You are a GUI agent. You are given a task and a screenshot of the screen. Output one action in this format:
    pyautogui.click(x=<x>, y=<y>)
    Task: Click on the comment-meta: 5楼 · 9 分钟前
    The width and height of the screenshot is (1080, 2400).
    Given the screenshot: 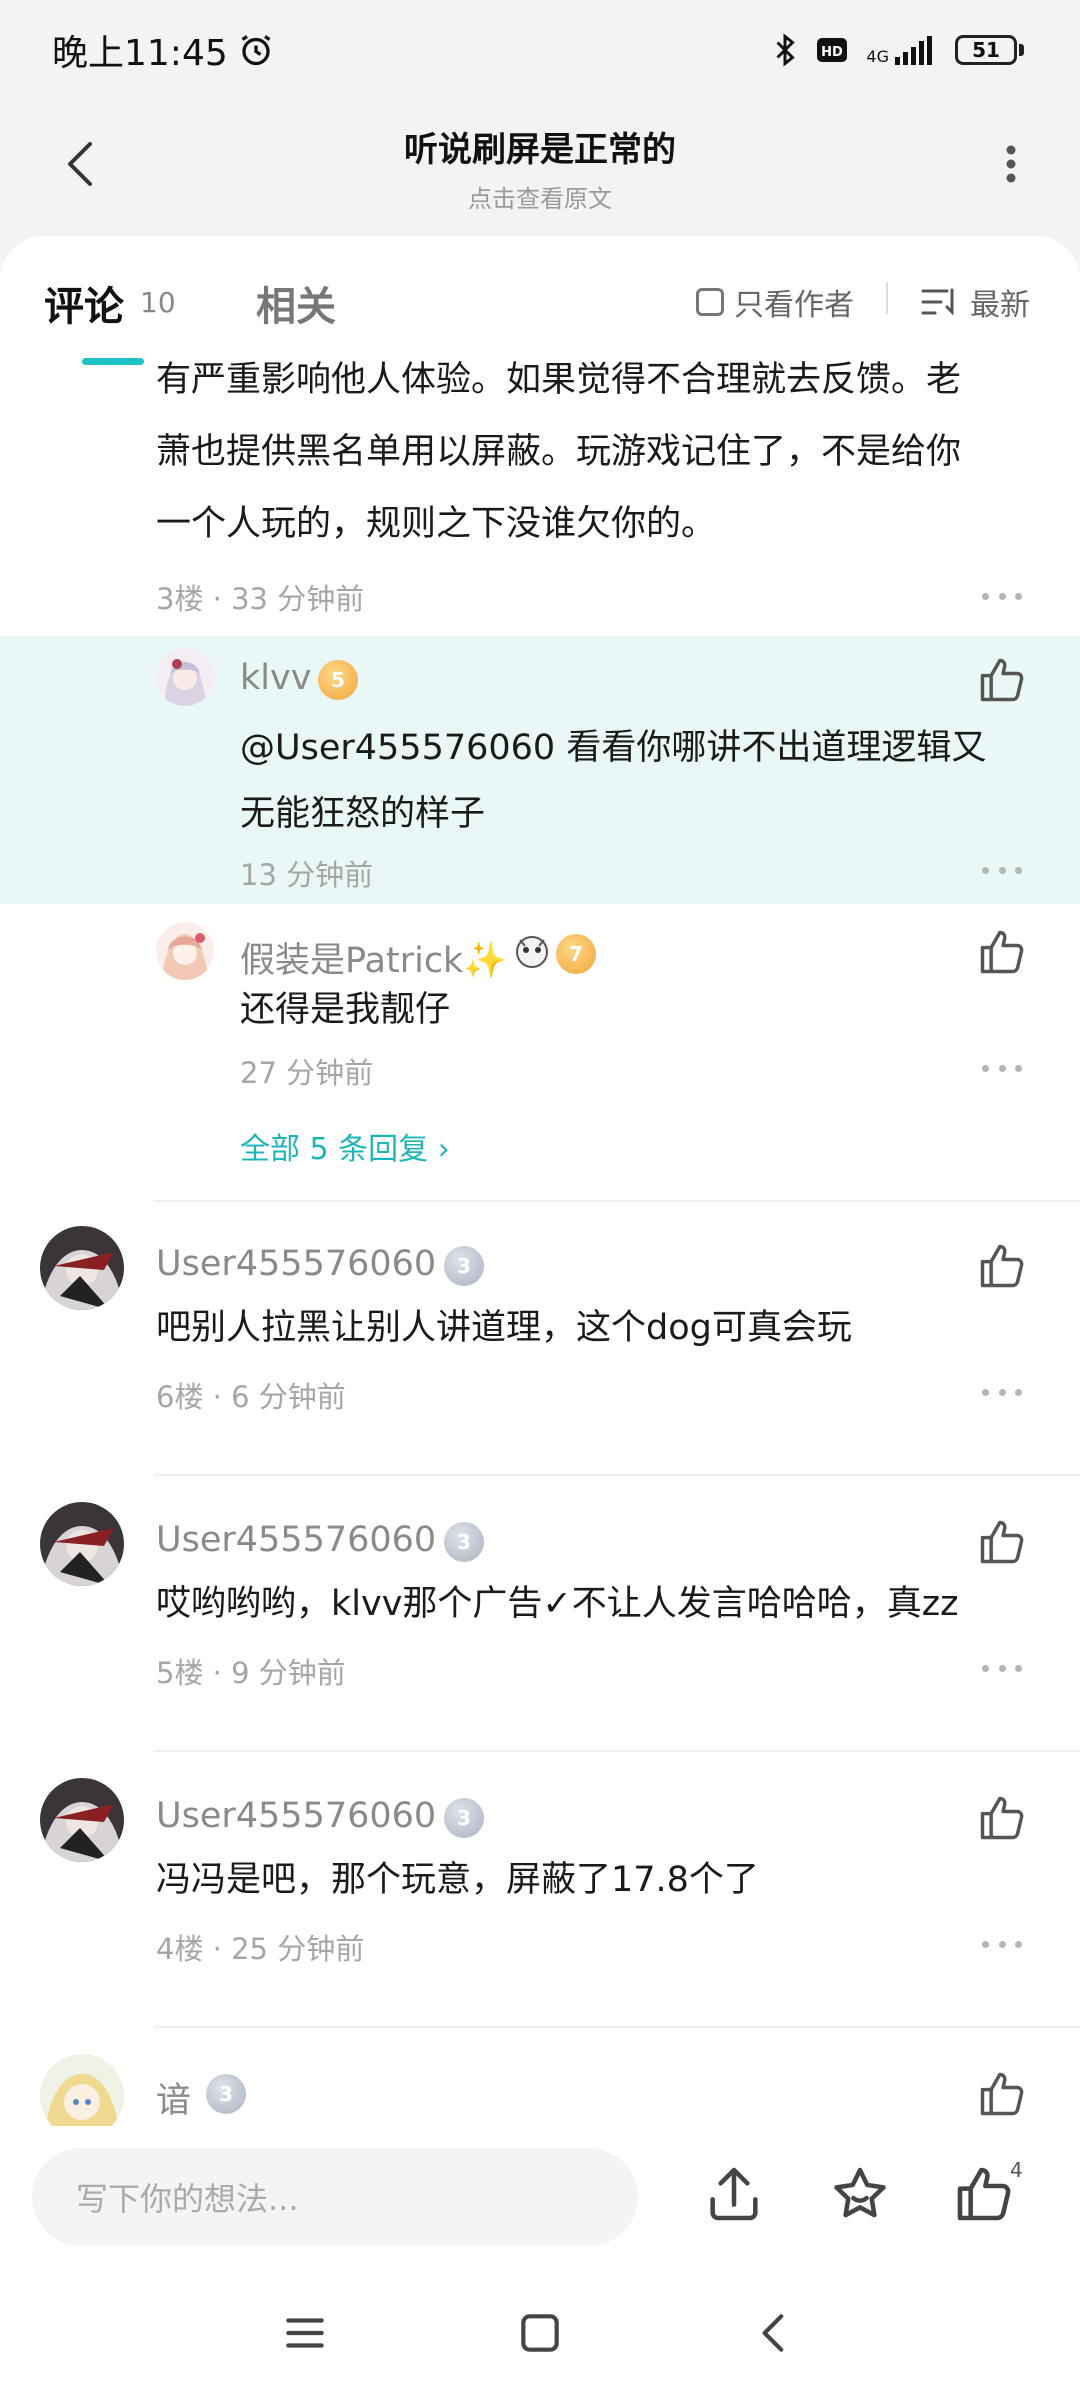 What is the action you would take?
    pyautogui.click(x=251, y=1673)
    